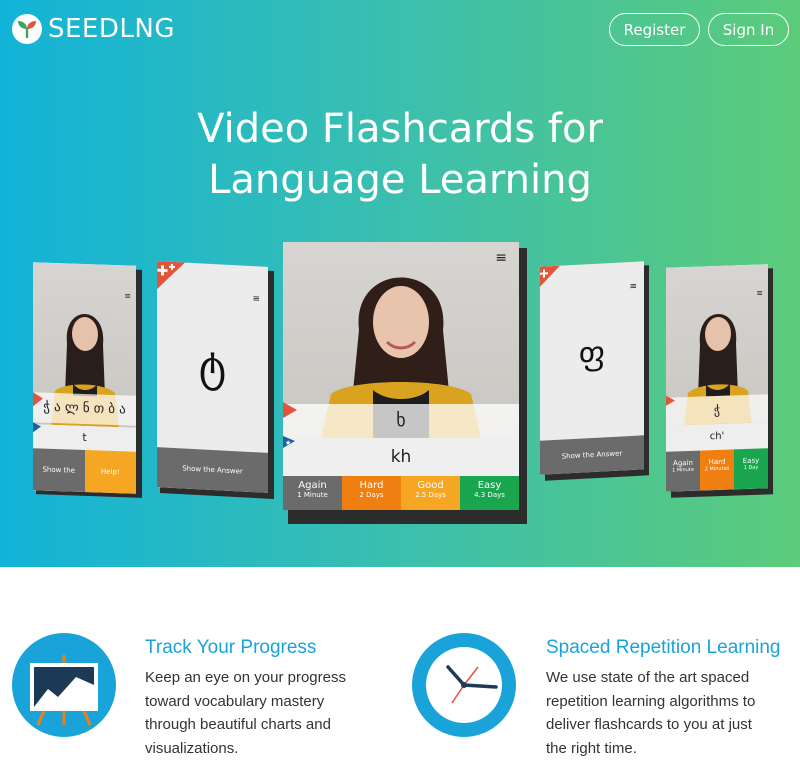 Image resolution: width=800 pixels, height=775 pixels. I want to click on hard-sub: 2 Minutes, so click(717, 469).